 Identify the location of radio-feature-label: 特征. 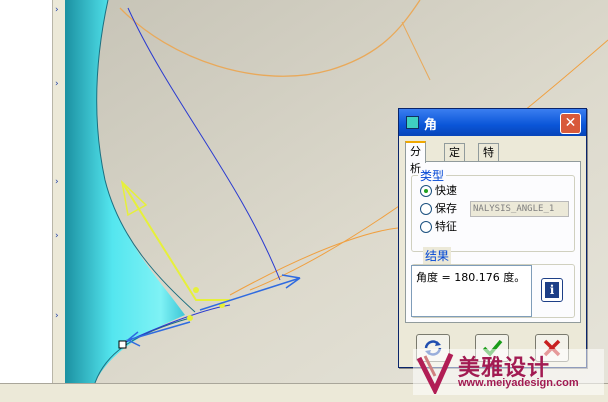
(446, 226).